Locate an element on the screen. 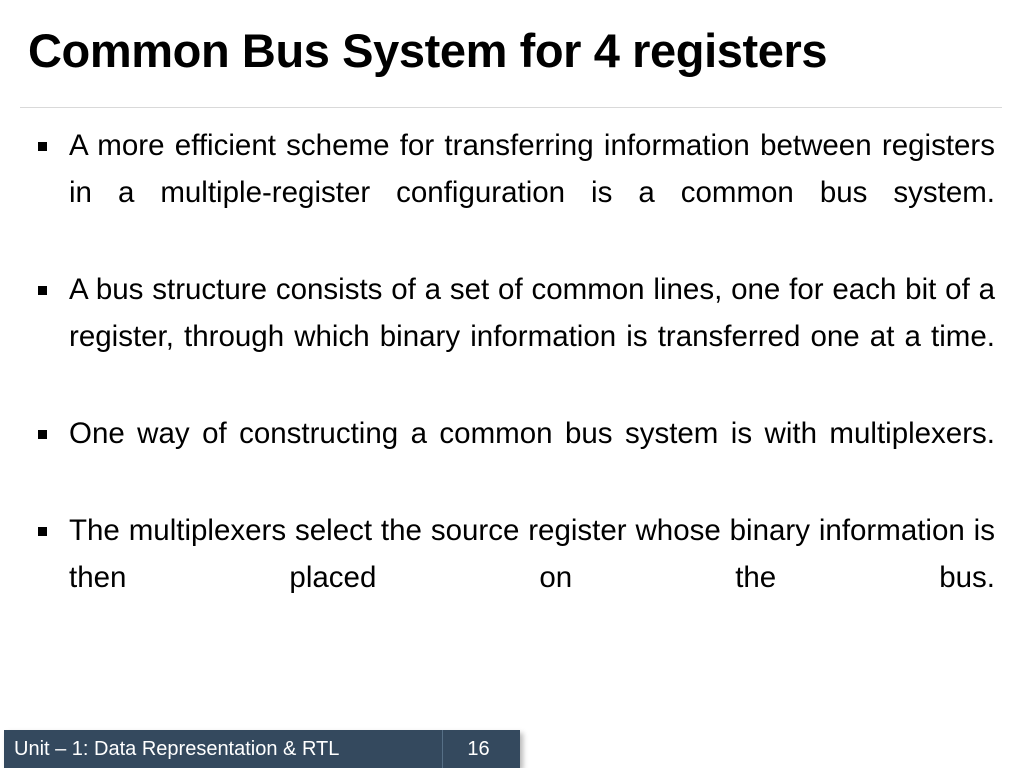 This screenshot has height=768, width=1024. slide-number: 16 is located at coordinates (478, 749).